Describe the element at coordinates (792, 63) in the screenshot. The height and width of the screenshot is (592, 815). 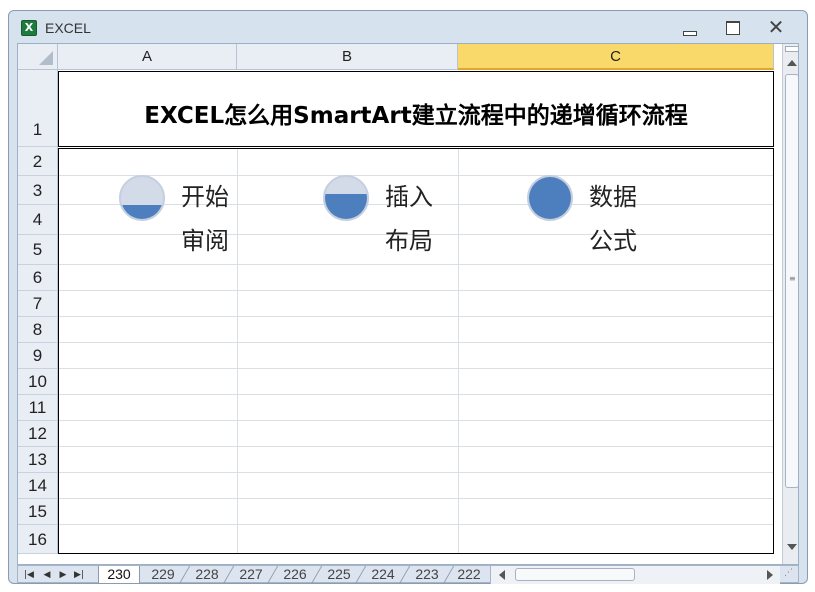
I see `scroll-up-icon` at that location.